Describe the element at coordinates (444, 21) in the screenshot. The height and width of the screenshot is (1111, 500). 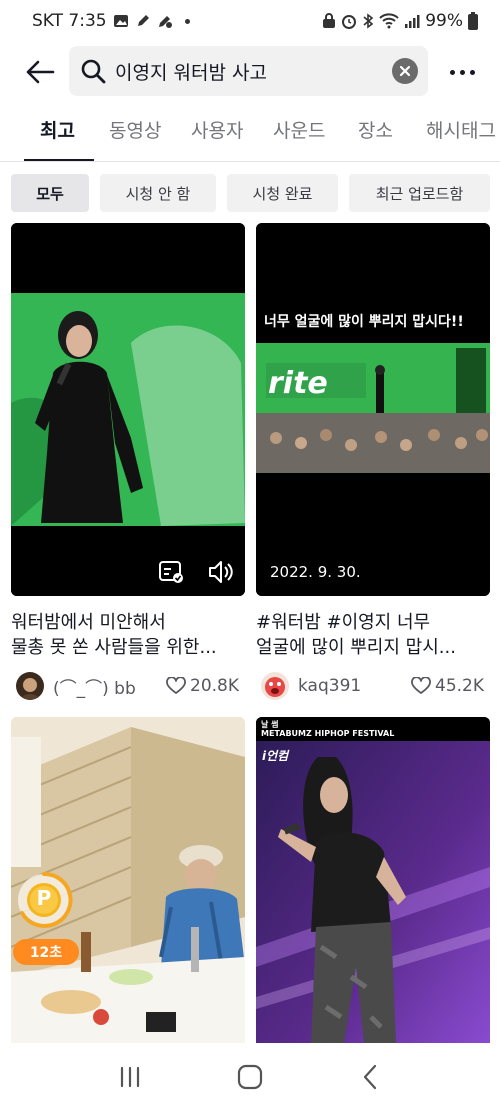
I see `battery-percent: 99%` at that location.